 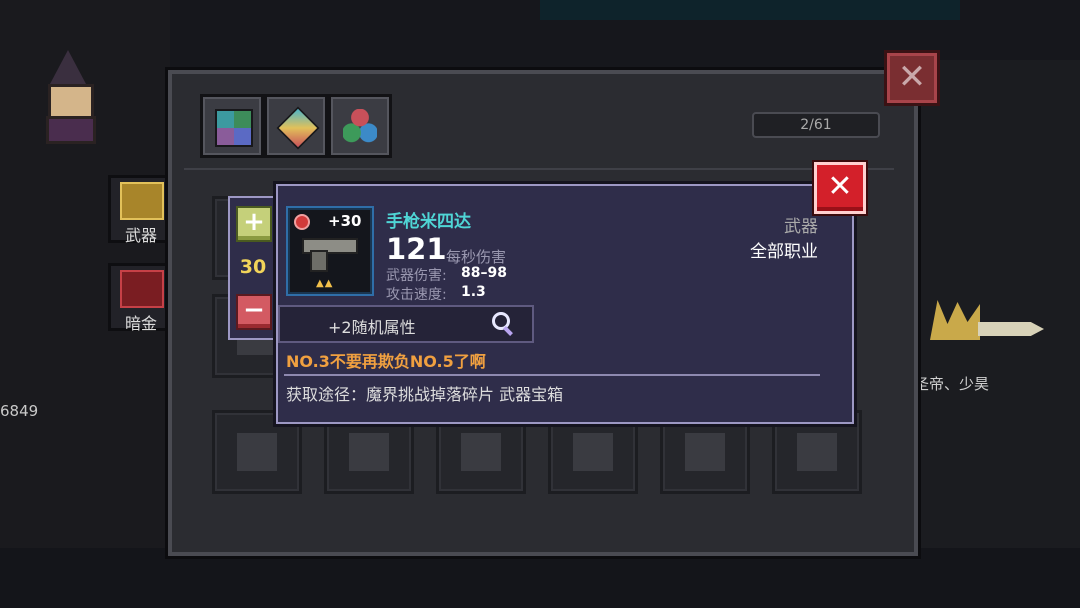 I want to click on item-type: 武器, so click(x=801, y=227).